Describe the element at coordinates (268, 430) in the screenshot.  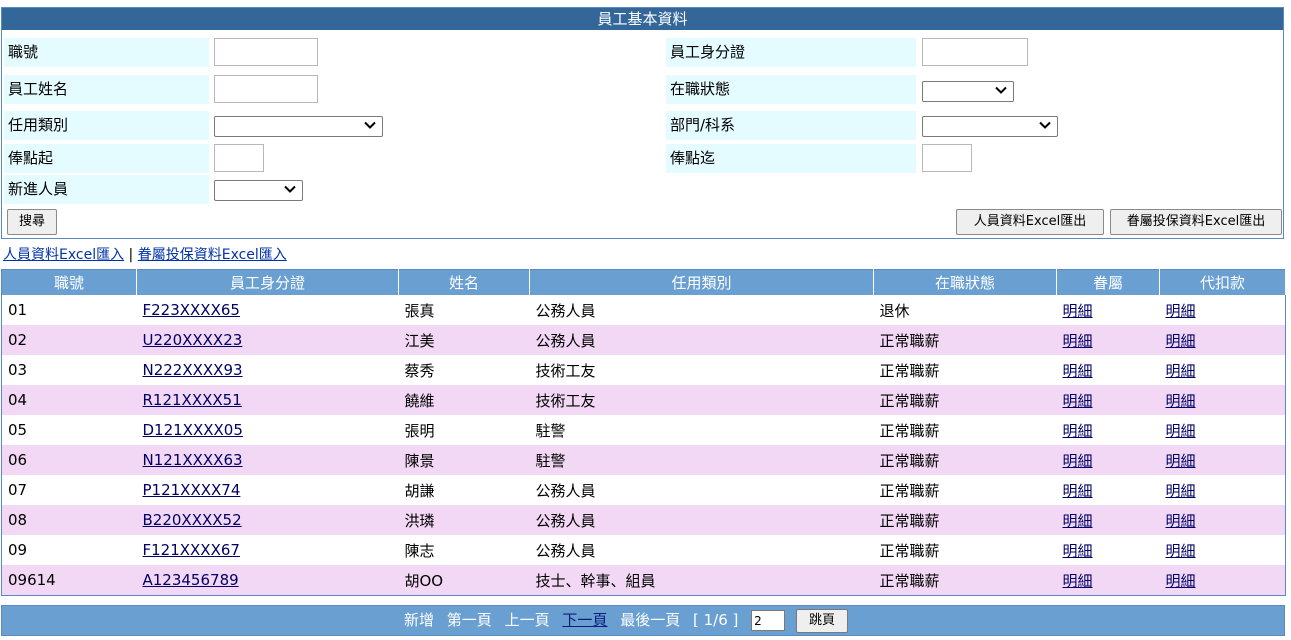
I see `table-cell: D121XXXX05` at that location.